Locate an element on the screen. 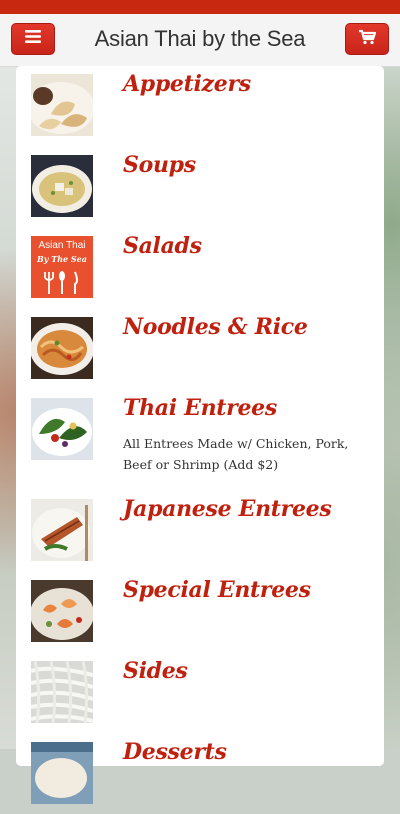 This screenshot has height=814, width=400. category-label: Noodles & Rice is located at coordinates (215, 327).